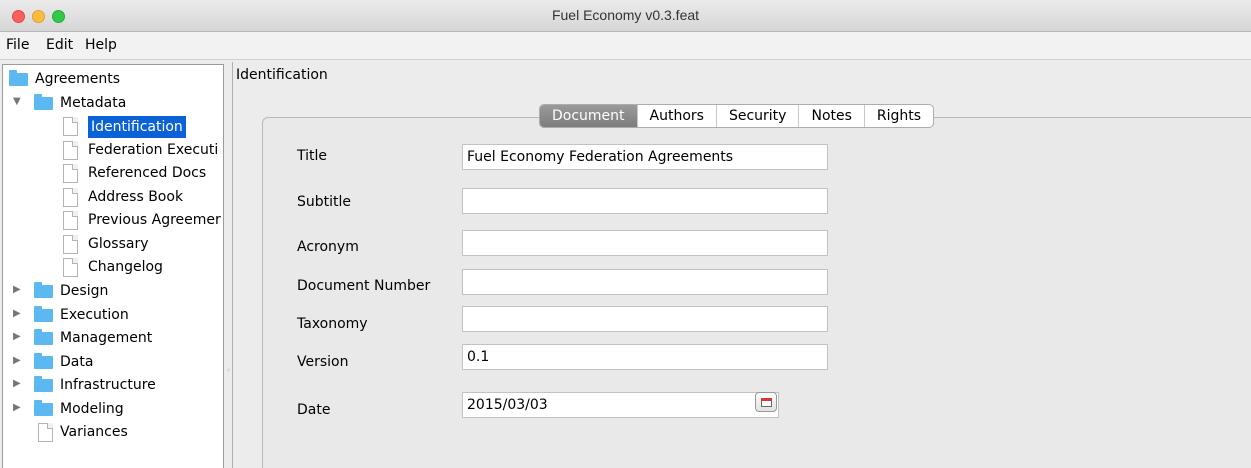 This screenshot has width=1251, height=468. Describe the element at coordinates (147, 173) in the screenshot. I see `tree-item-label: Referenced Docs` at that location.